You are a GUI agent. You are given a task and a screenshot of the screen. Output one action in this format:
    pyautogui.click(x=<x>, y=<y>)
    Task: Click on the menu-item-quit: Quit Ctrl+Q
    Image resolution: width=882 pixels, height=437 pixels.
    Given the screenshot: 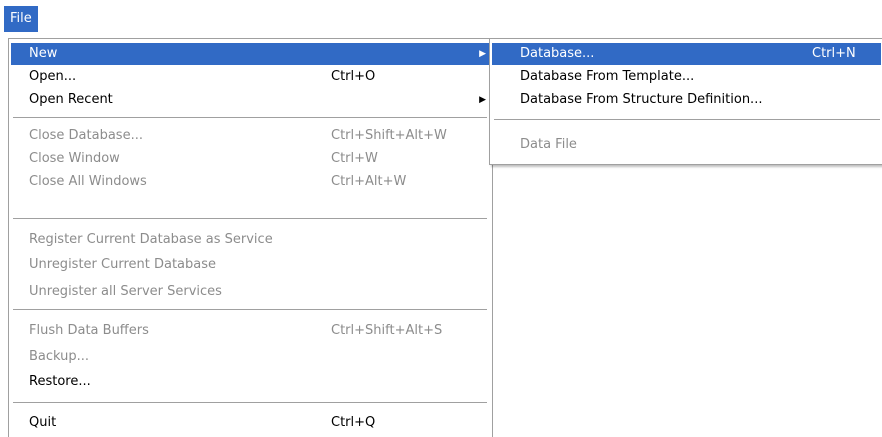 What is the action you would take?
    pyautogui.click(x=250, y=423)
    